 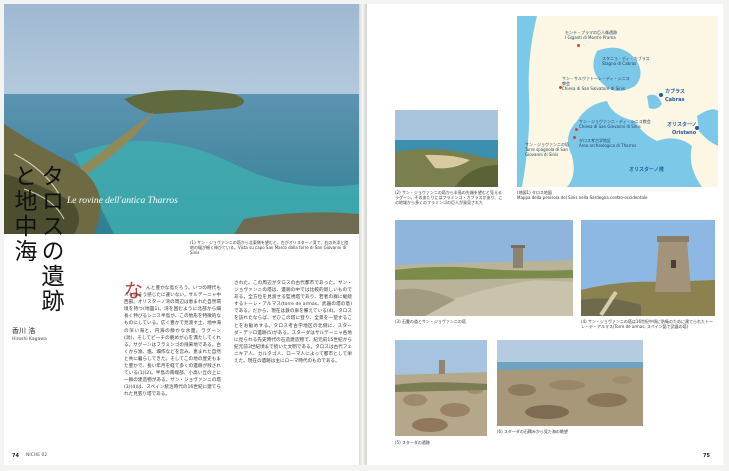 What do you see at coordinates (430, 321) in the screenshot?
I see `photo-paved-road-caption: (3) 石畳の道とサン・ジョヴァンニの塔` at bounding box center [430, 321].